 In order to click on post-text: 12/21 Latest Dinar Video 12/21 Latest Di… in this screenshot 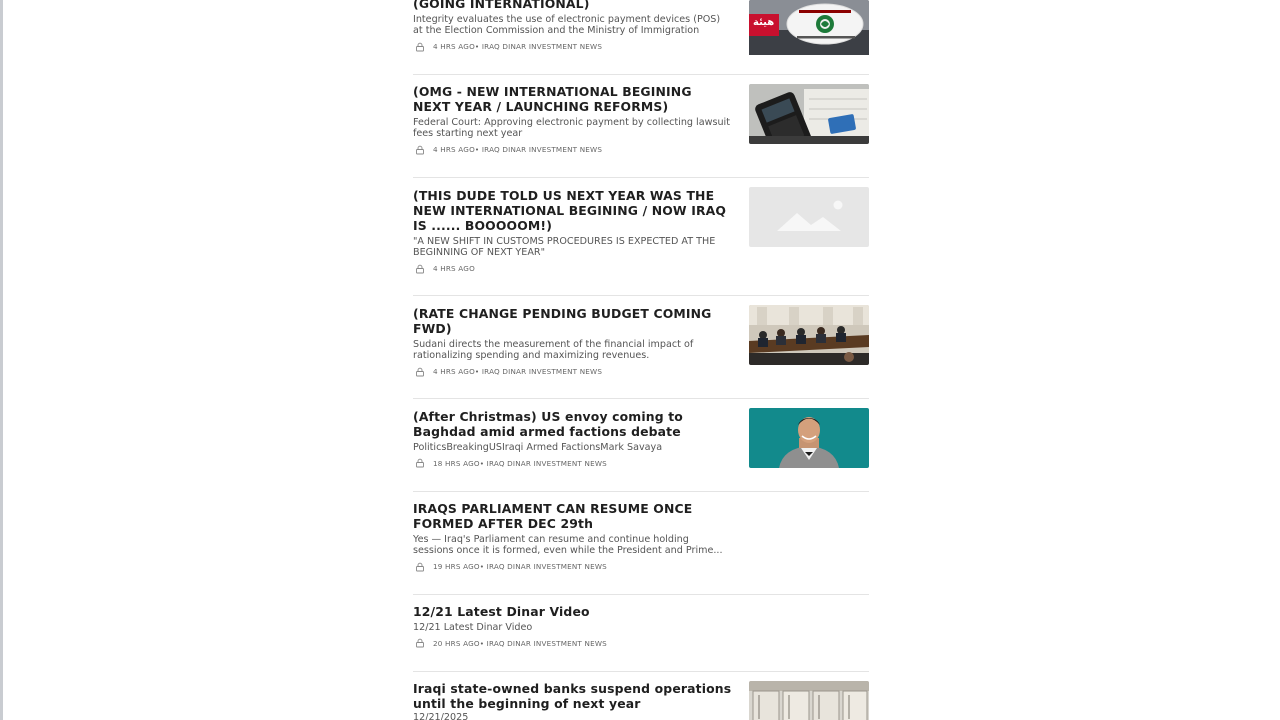, I will do `click(573, 626)`.